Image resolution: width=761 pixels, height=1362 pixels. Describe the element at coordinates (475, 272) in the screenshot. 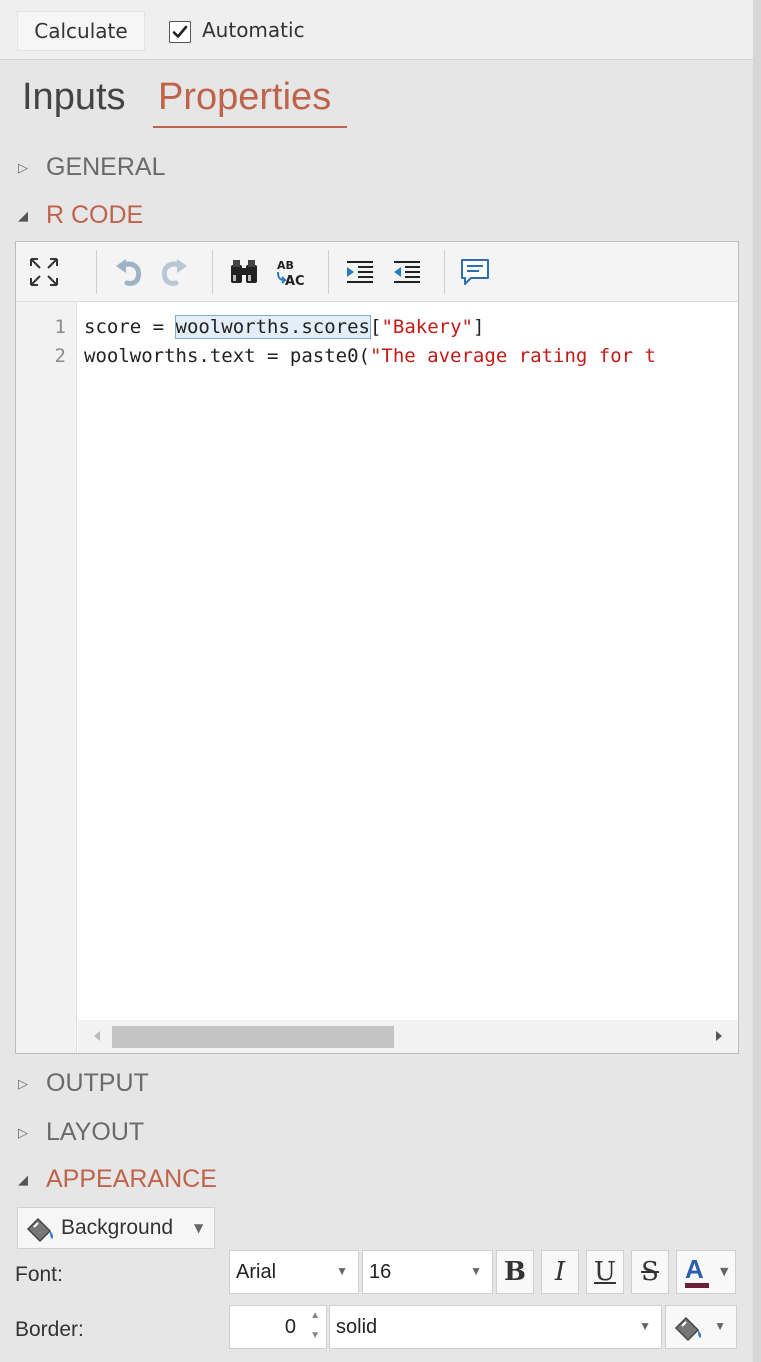

I see `comment-icon` at that location.